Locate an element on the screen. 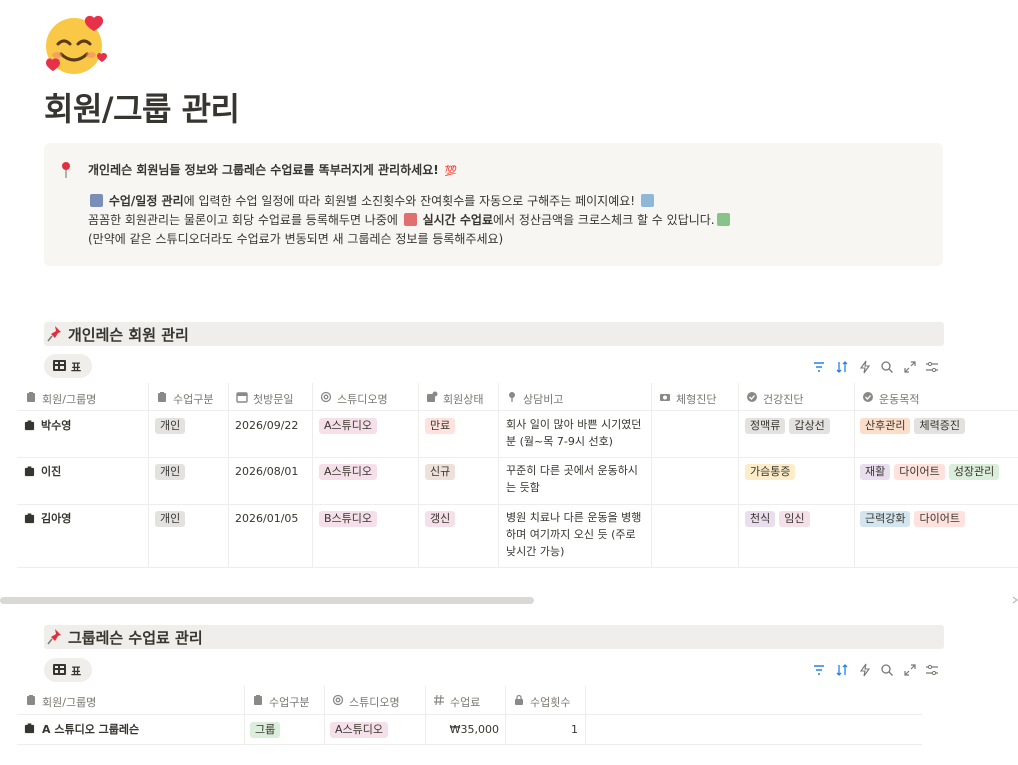 This screenshot has width=1018, height=765. personal-header-6: 체형진단 is located at coordinates (694, 397).